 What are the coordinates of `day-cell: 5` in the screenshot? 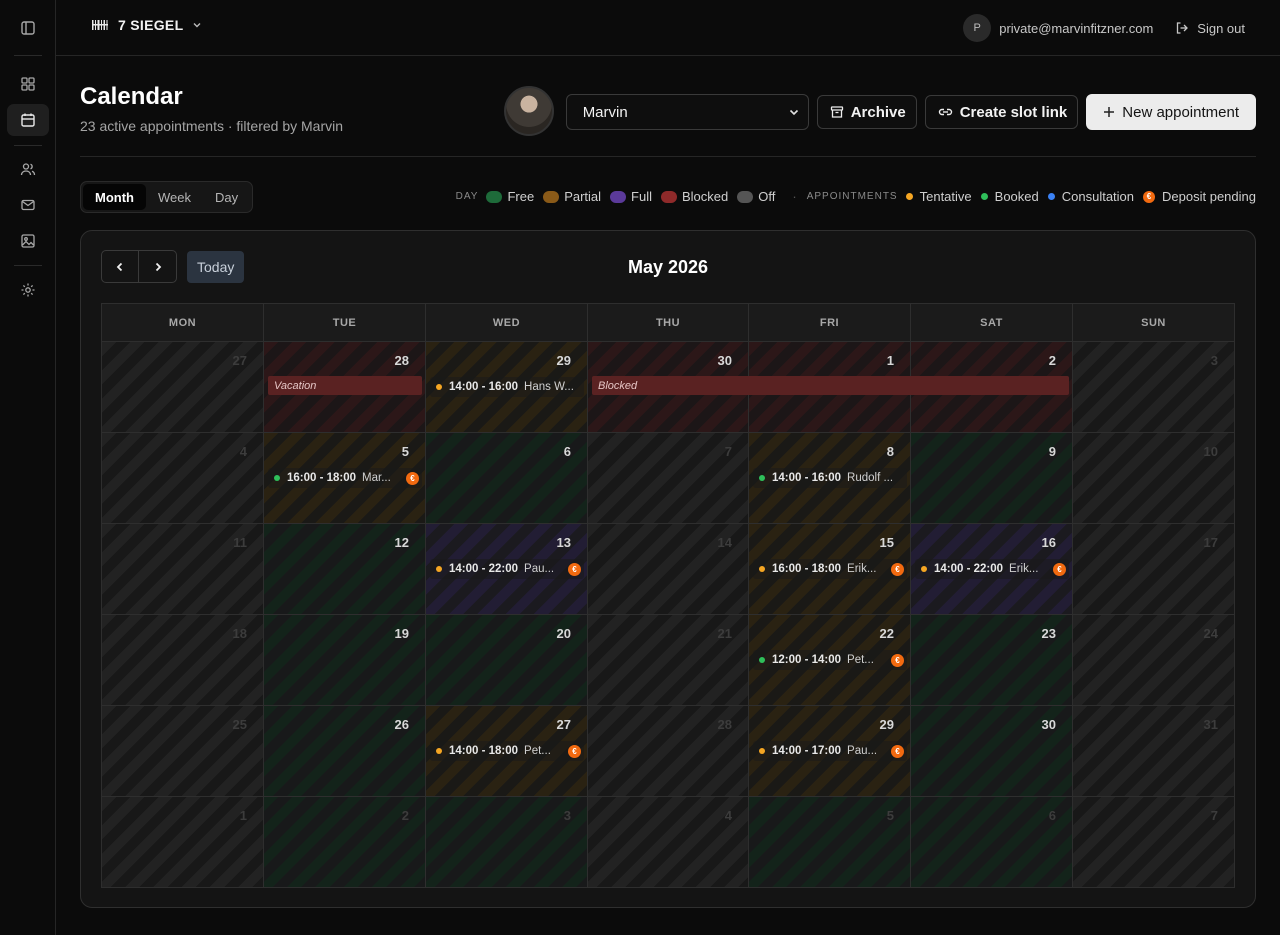 It's located at (830, 842).